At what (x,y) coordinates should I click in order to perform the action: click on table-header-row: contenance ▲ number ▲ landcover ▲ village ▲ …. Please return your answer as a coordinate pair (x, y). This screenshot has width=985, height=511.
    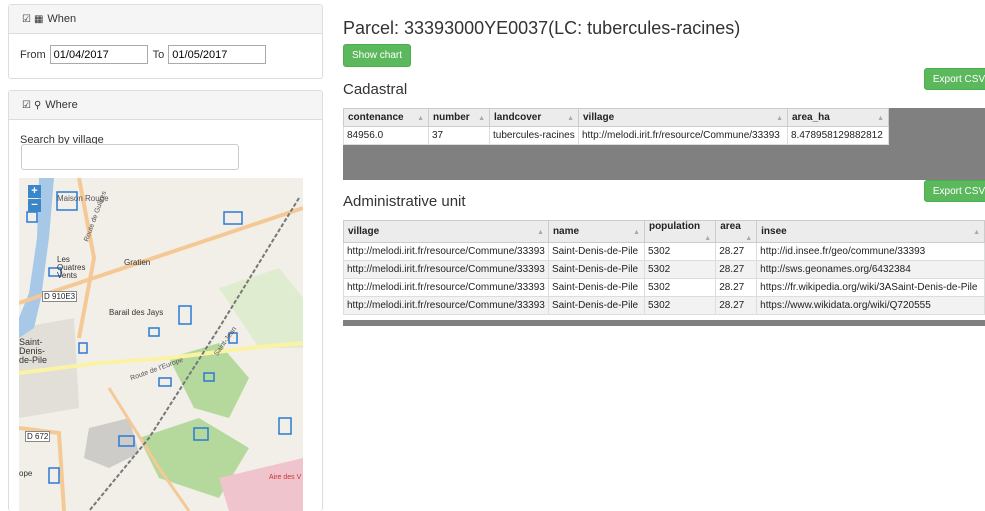
    Looking at the image, I should click on (616, 117).